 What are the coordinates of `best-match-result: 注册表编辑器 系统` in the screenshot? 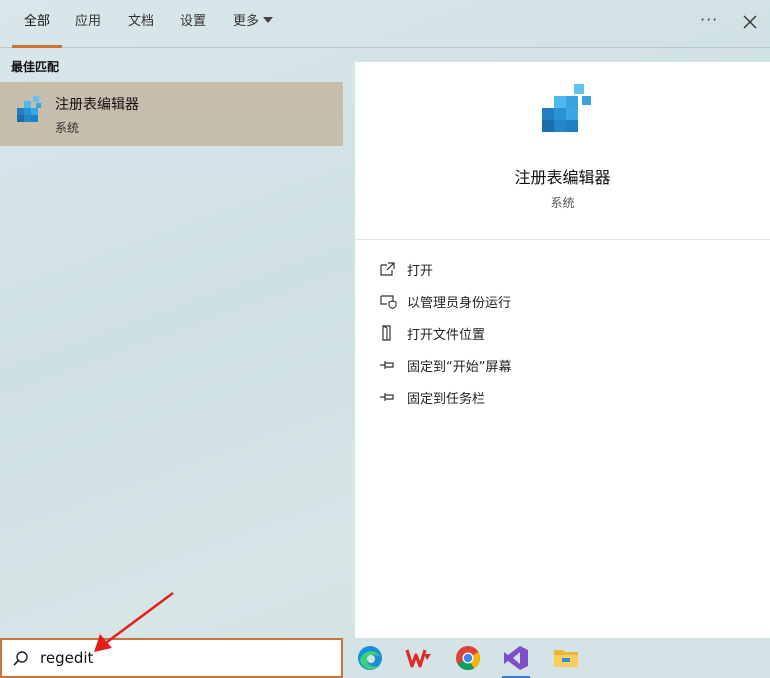 It's located at (171, 114).